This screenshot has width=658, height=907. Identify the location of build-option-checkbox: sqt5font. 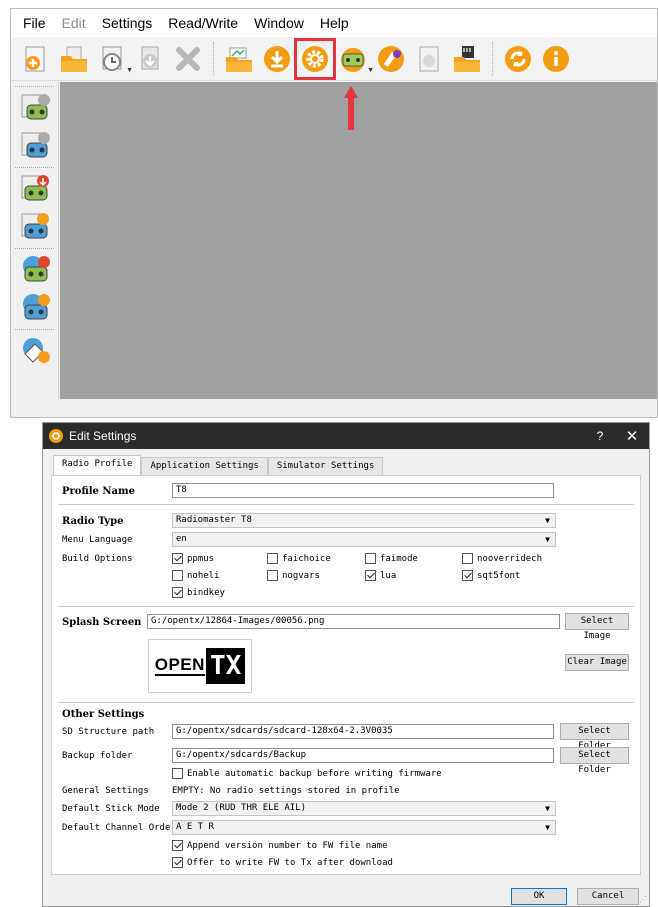
(491, 575).